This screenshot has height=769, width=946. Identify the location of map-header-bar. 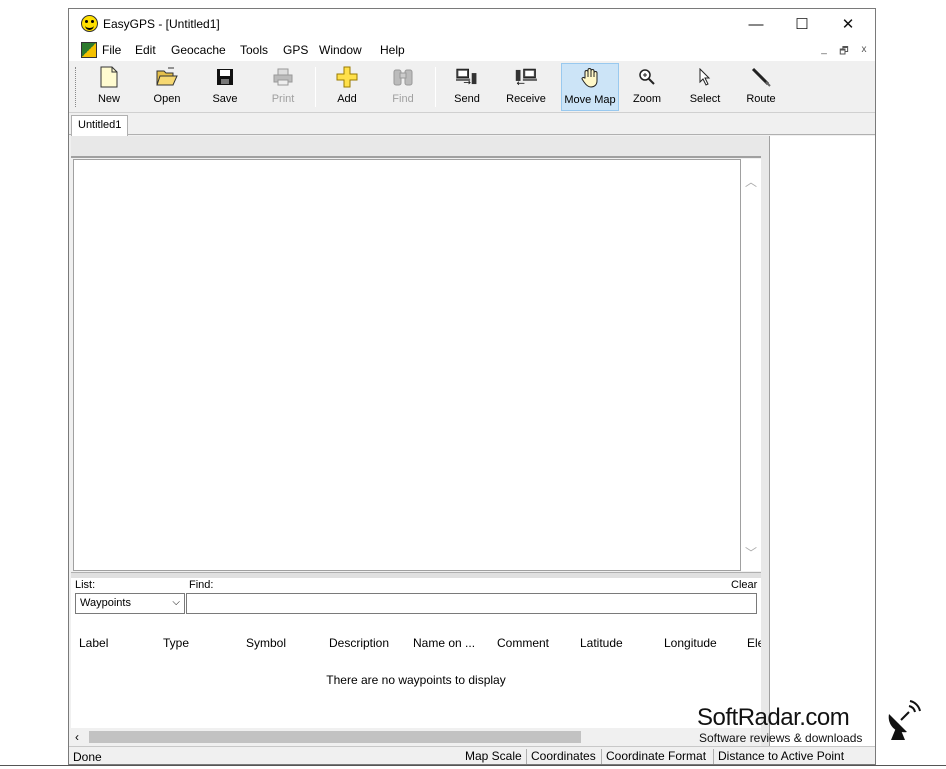
(416, 147).